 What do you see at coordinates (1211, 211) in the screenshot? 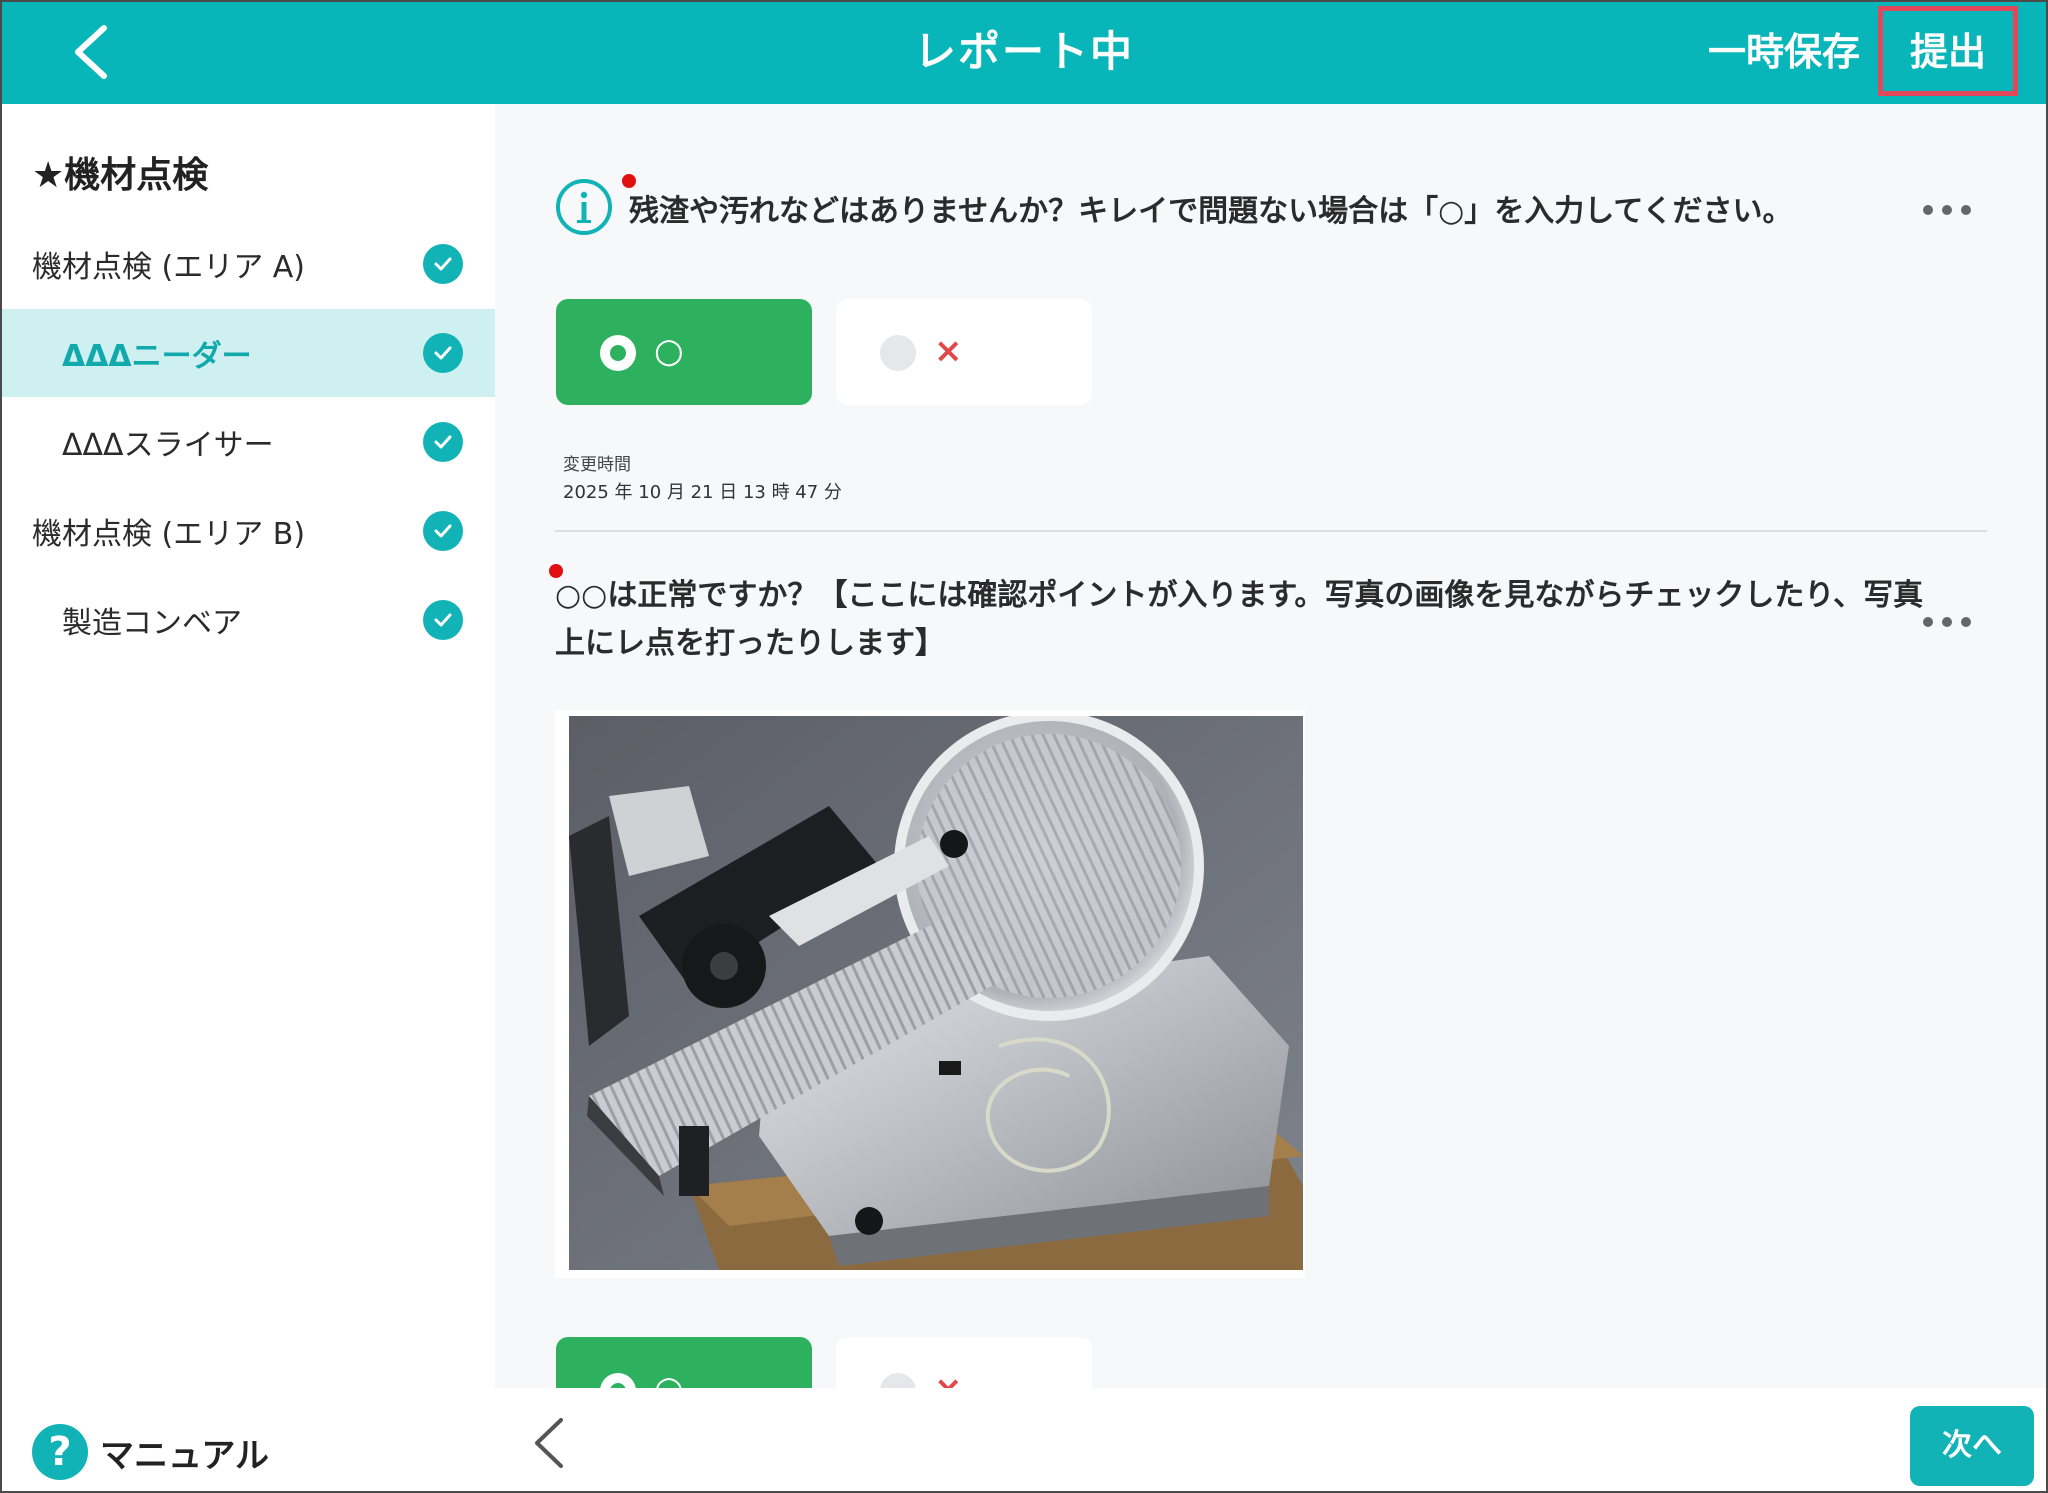
I see `question-text: 残渣や汚れなどはありませんか？キレイで問題ない場合は「○」を入力してください。` at bounding box center [1211, 211].